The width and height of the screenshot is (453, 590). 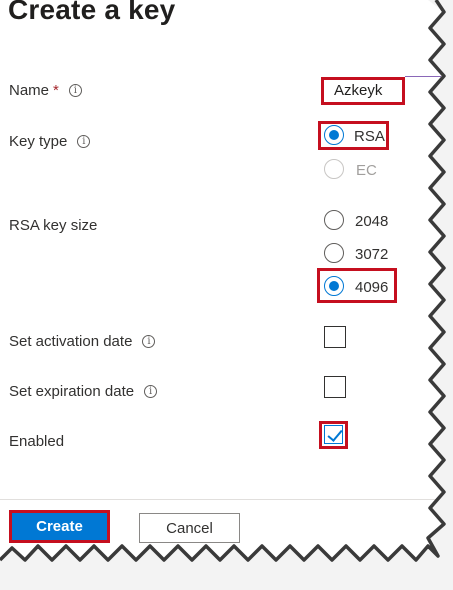 What do you see at coordinates (372, 254) in the screenshot?
I see `radio-3072-label: 3072` at bounding box center [372, 254].